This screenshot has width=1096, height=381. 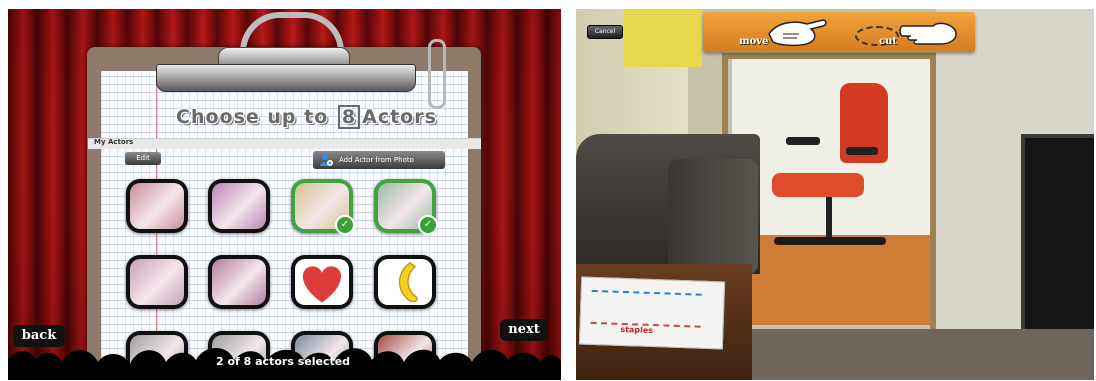 What do you see at coordinates (830, 241) in the screenshot?
I see `chair-base` at bounding box center [830, 241].